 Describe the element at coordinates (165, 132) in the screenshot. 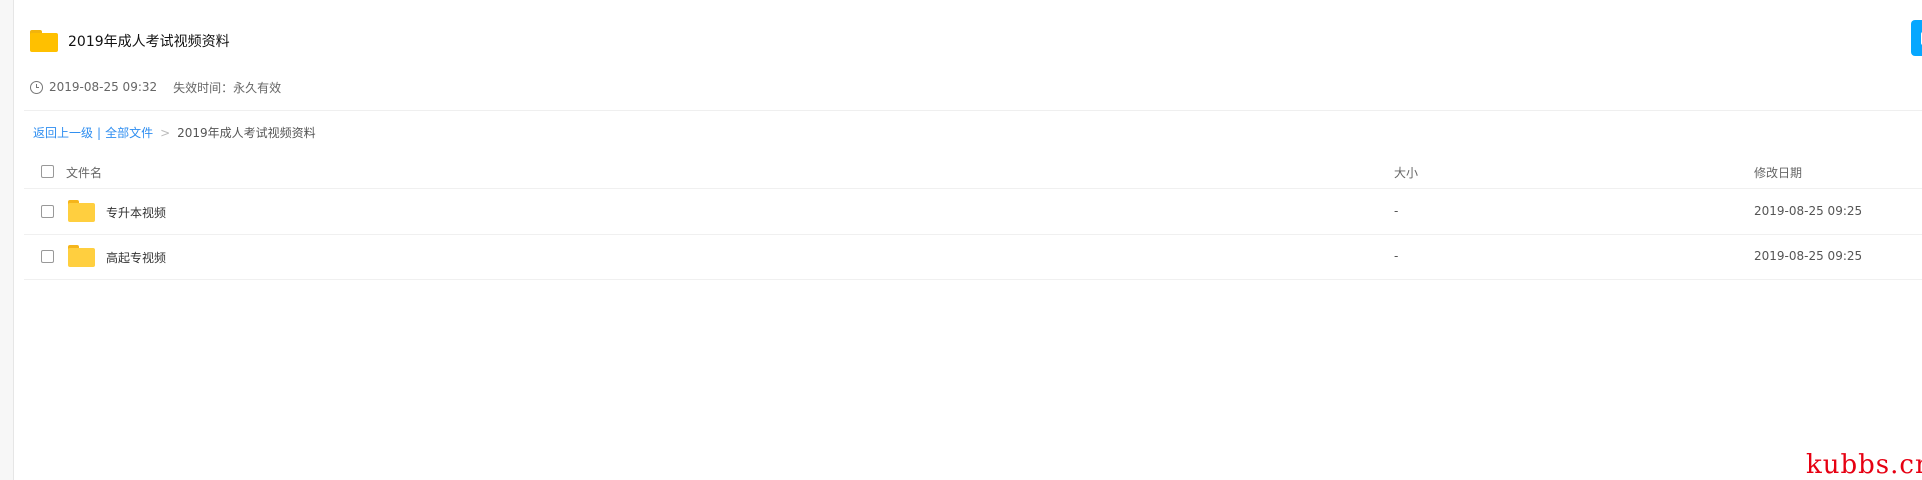

I see `breadcrumb-arrow: >` at that location.